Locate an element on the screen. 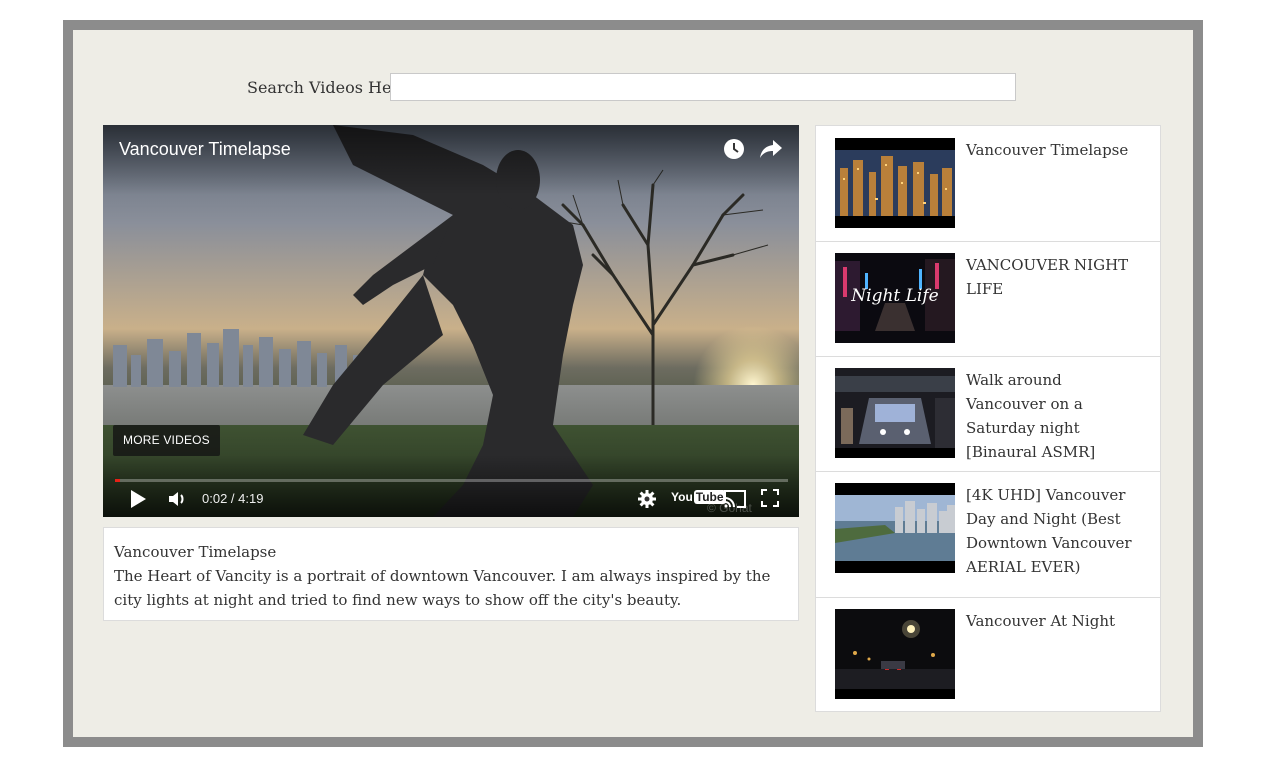 Image resolution: width=1262 pixels, height=760 pixels. fullscreen-icon is located at coordinates (770, 498).